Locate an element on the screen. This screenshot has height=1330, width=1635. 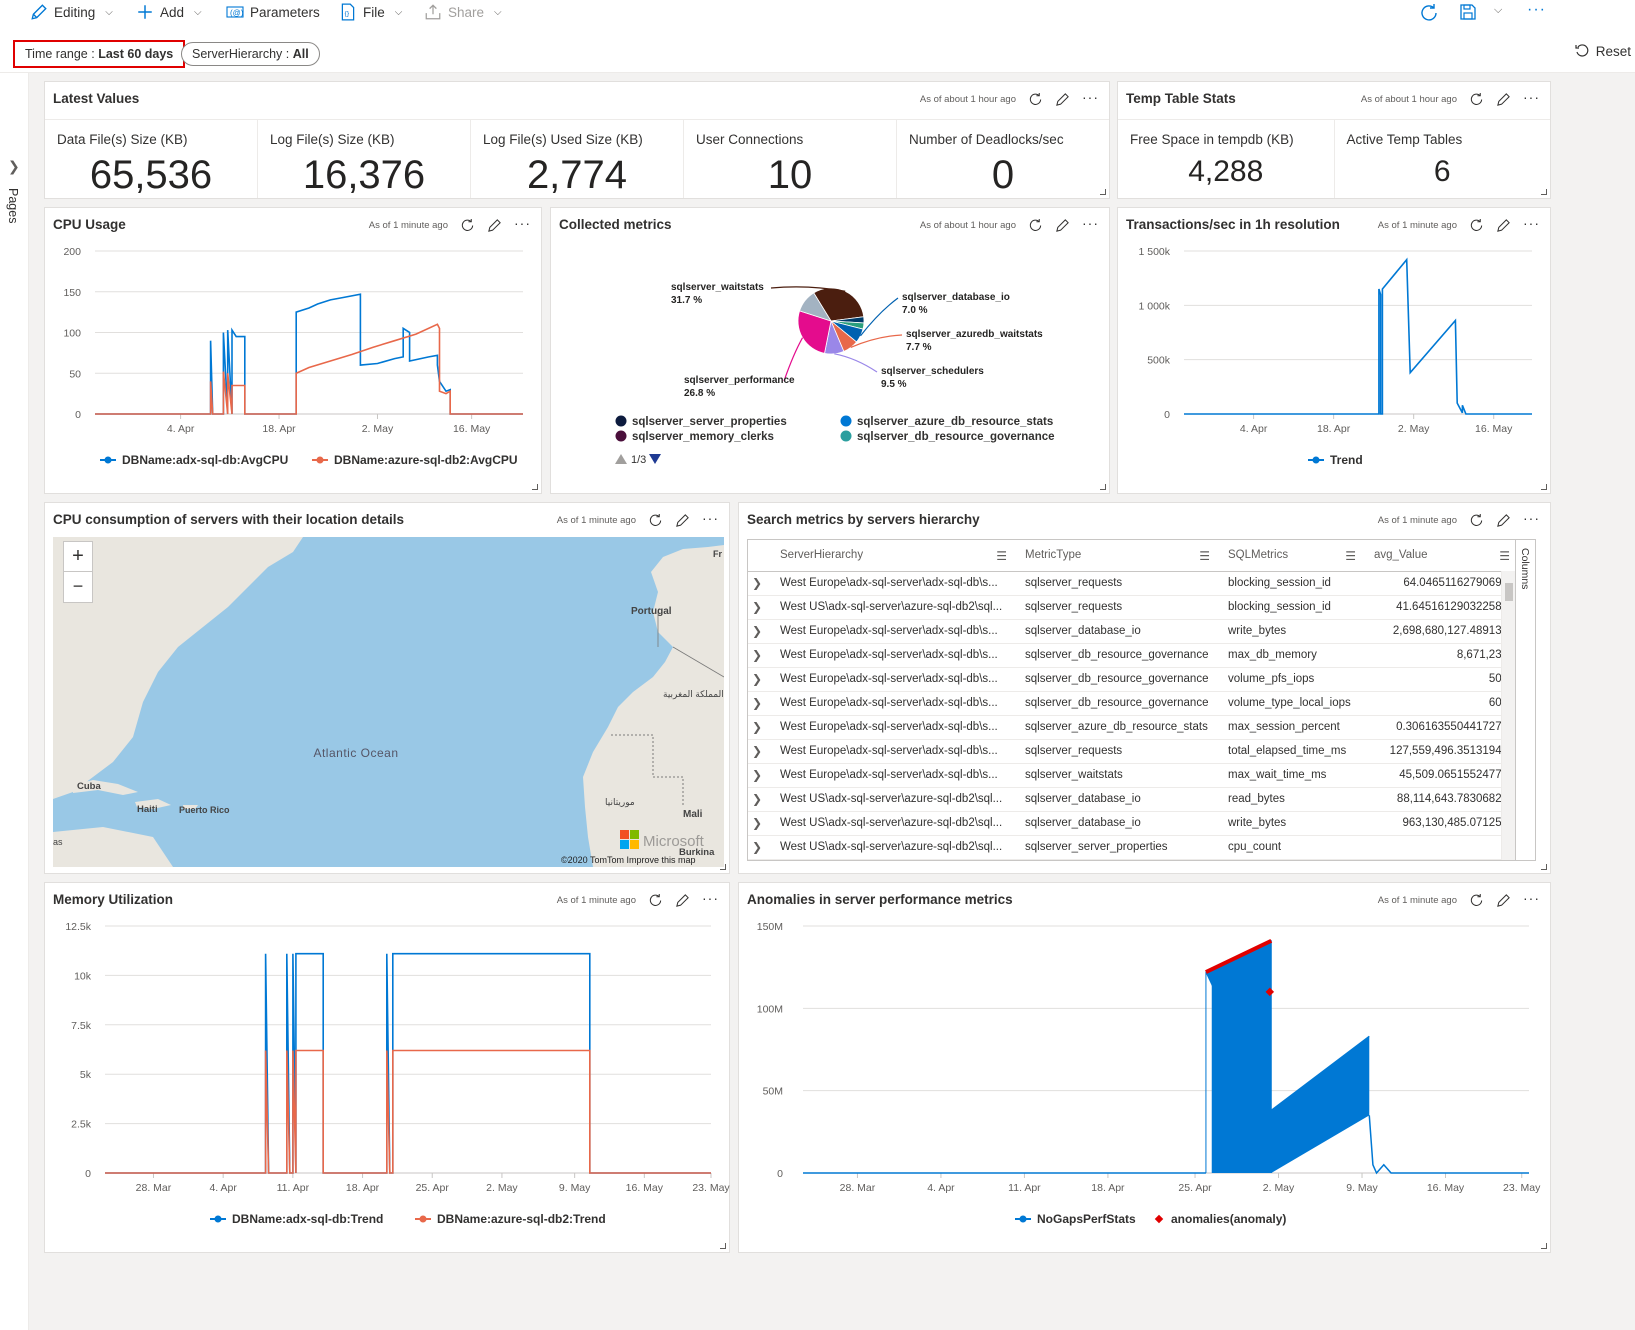
tile-meta: As of about 1 hour ago ··· is located at coordinates (1450, 98).